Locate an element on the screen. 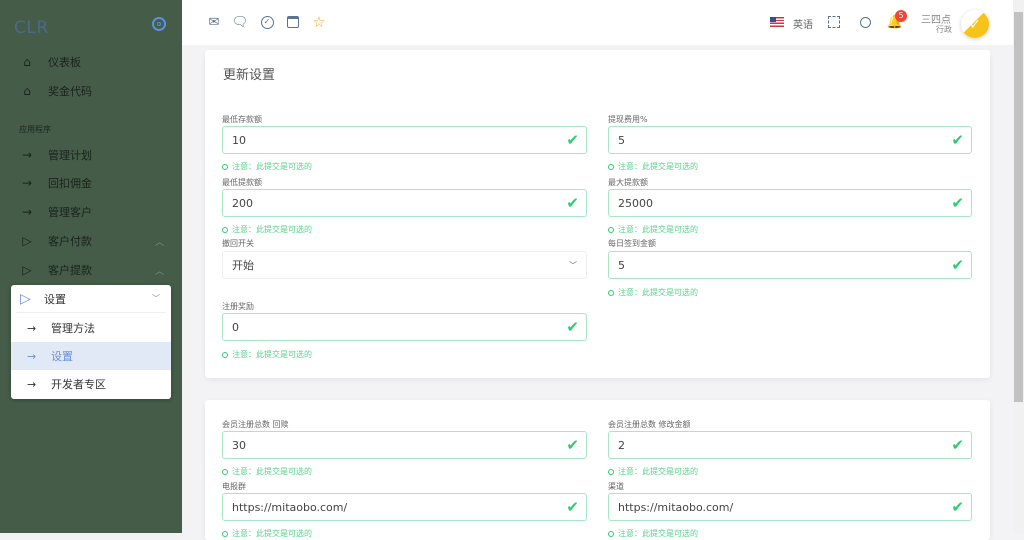 The width and height of the screenshot is (1024, 540). value: 30 is located at coordinates (239, 445).